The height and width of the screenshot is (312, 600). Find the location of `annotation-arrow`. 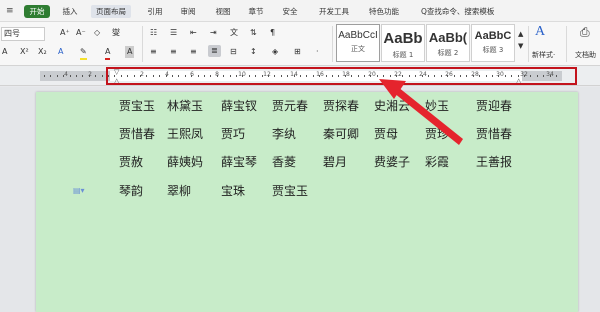

annotation-arrow is located at coordinates (421, 112).